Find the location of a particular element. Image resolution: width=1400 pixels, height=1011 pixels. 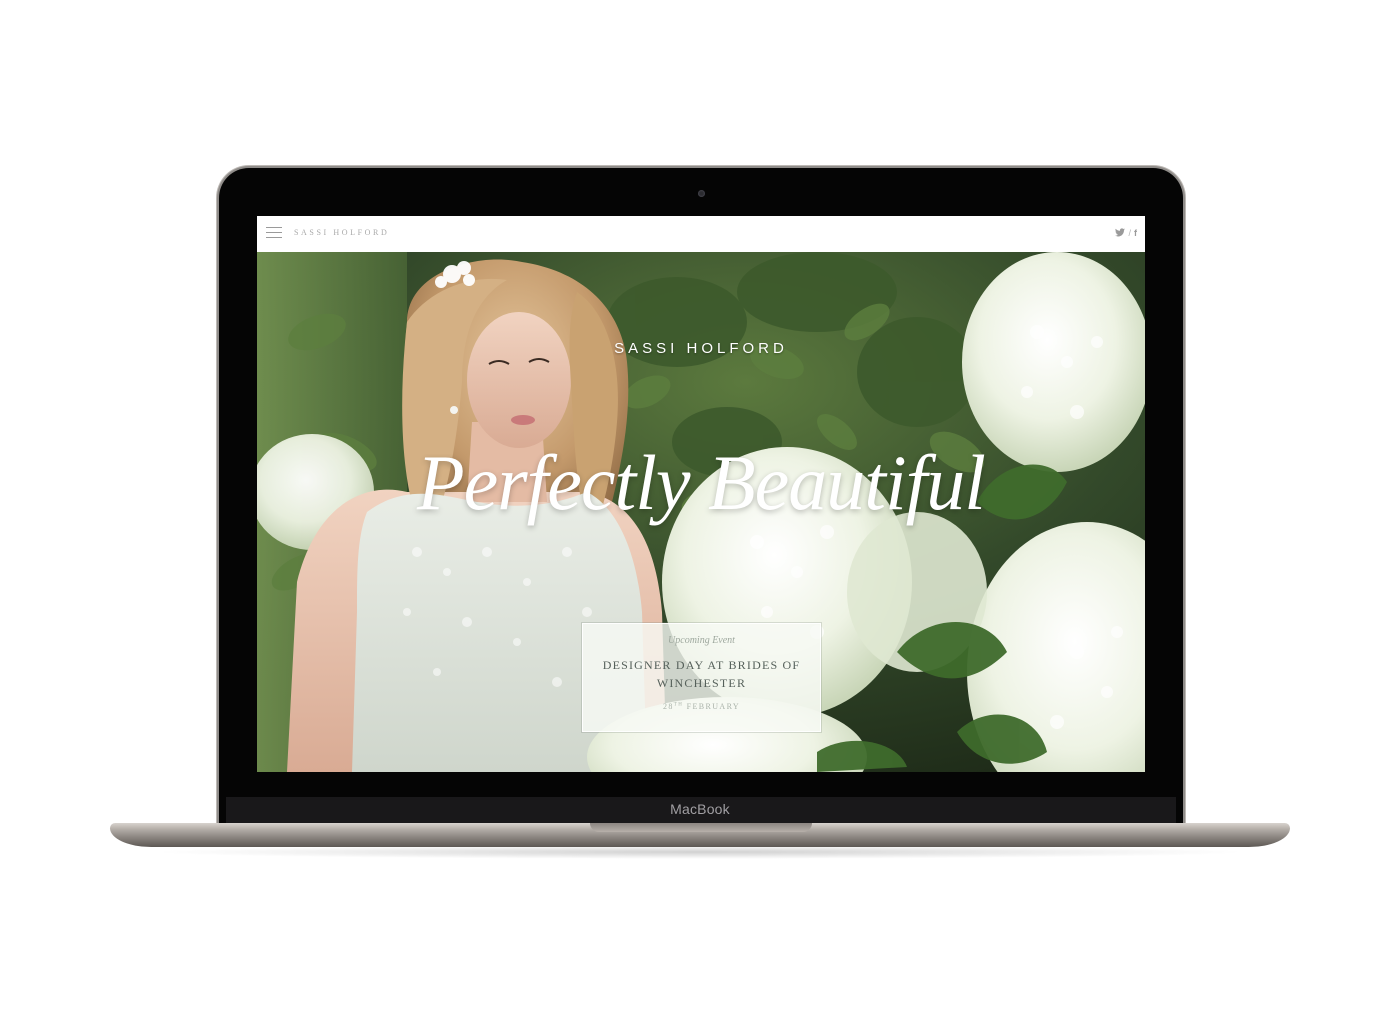

facebook-icon: f is located at coordinates (1135, 233).